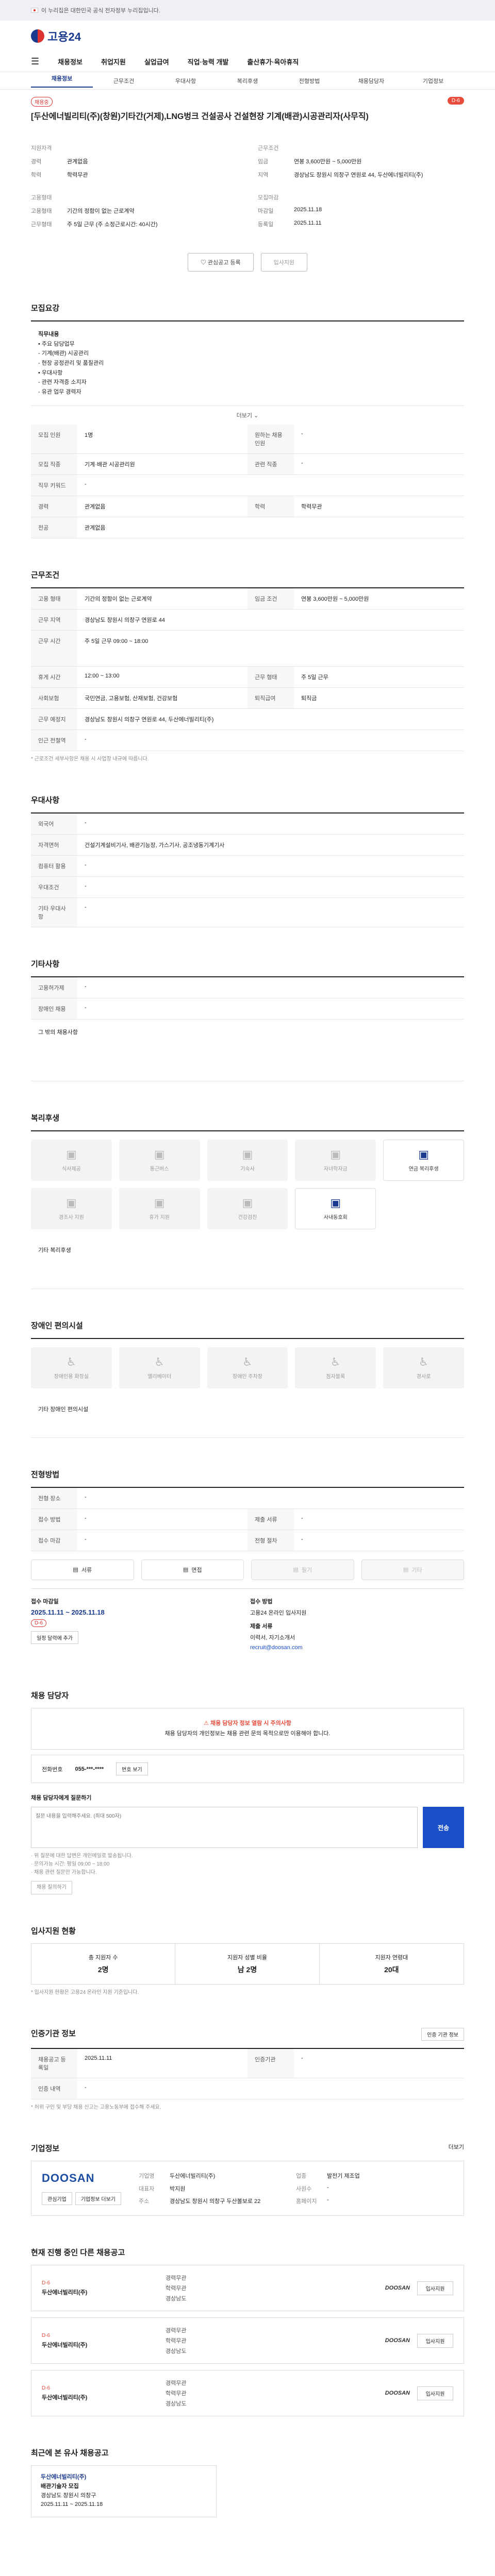  Describe the element at coordinates (256, 415) in the screenshot. I see `chevron-down-icon: ⌄` at that location.